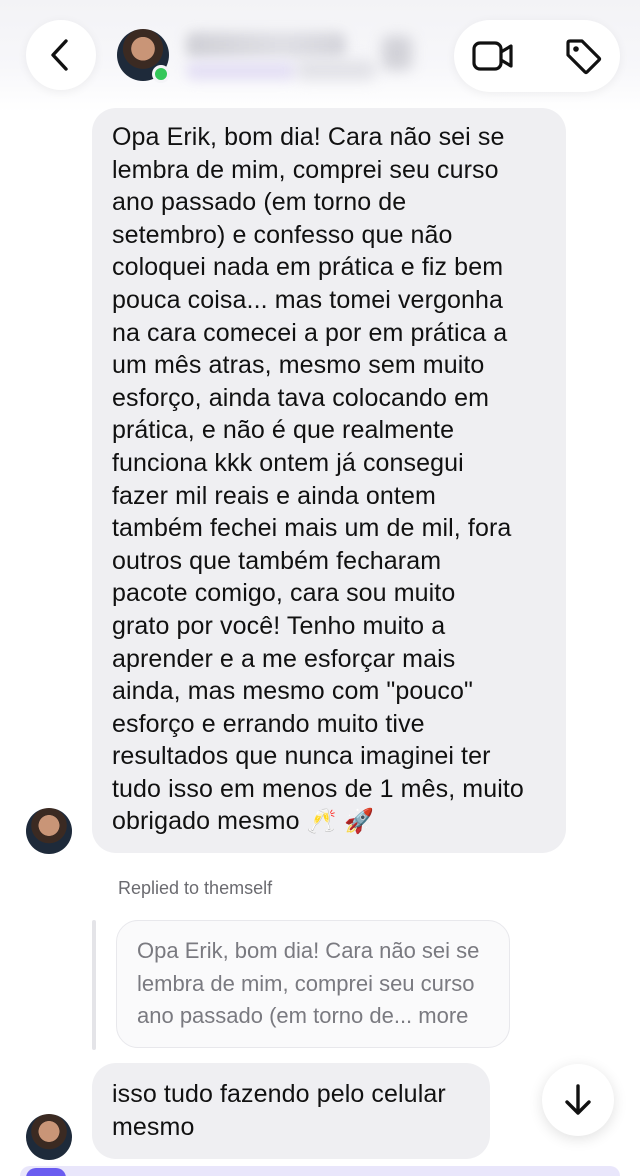 The image size is (640, 1176). I want to click on message-line: esforço e errando muito tive, so click(268, 723).